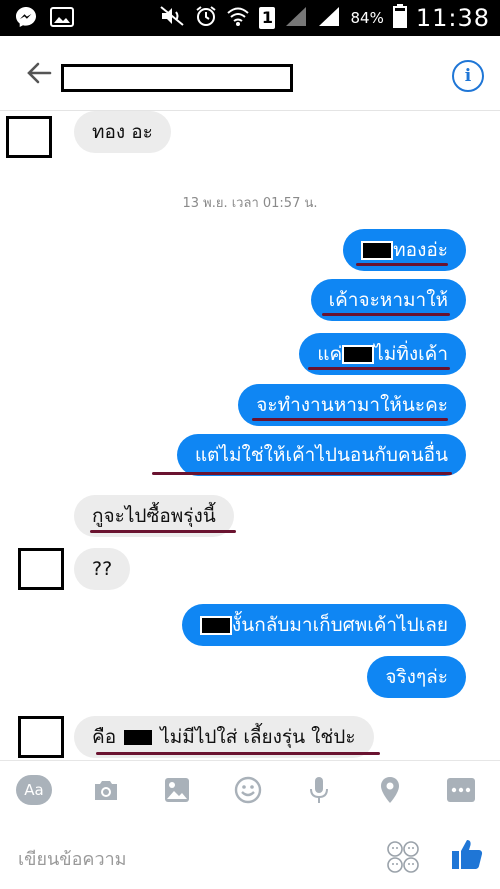  I want to click on message-input: เขียนข้อความ, so click(72, 858).